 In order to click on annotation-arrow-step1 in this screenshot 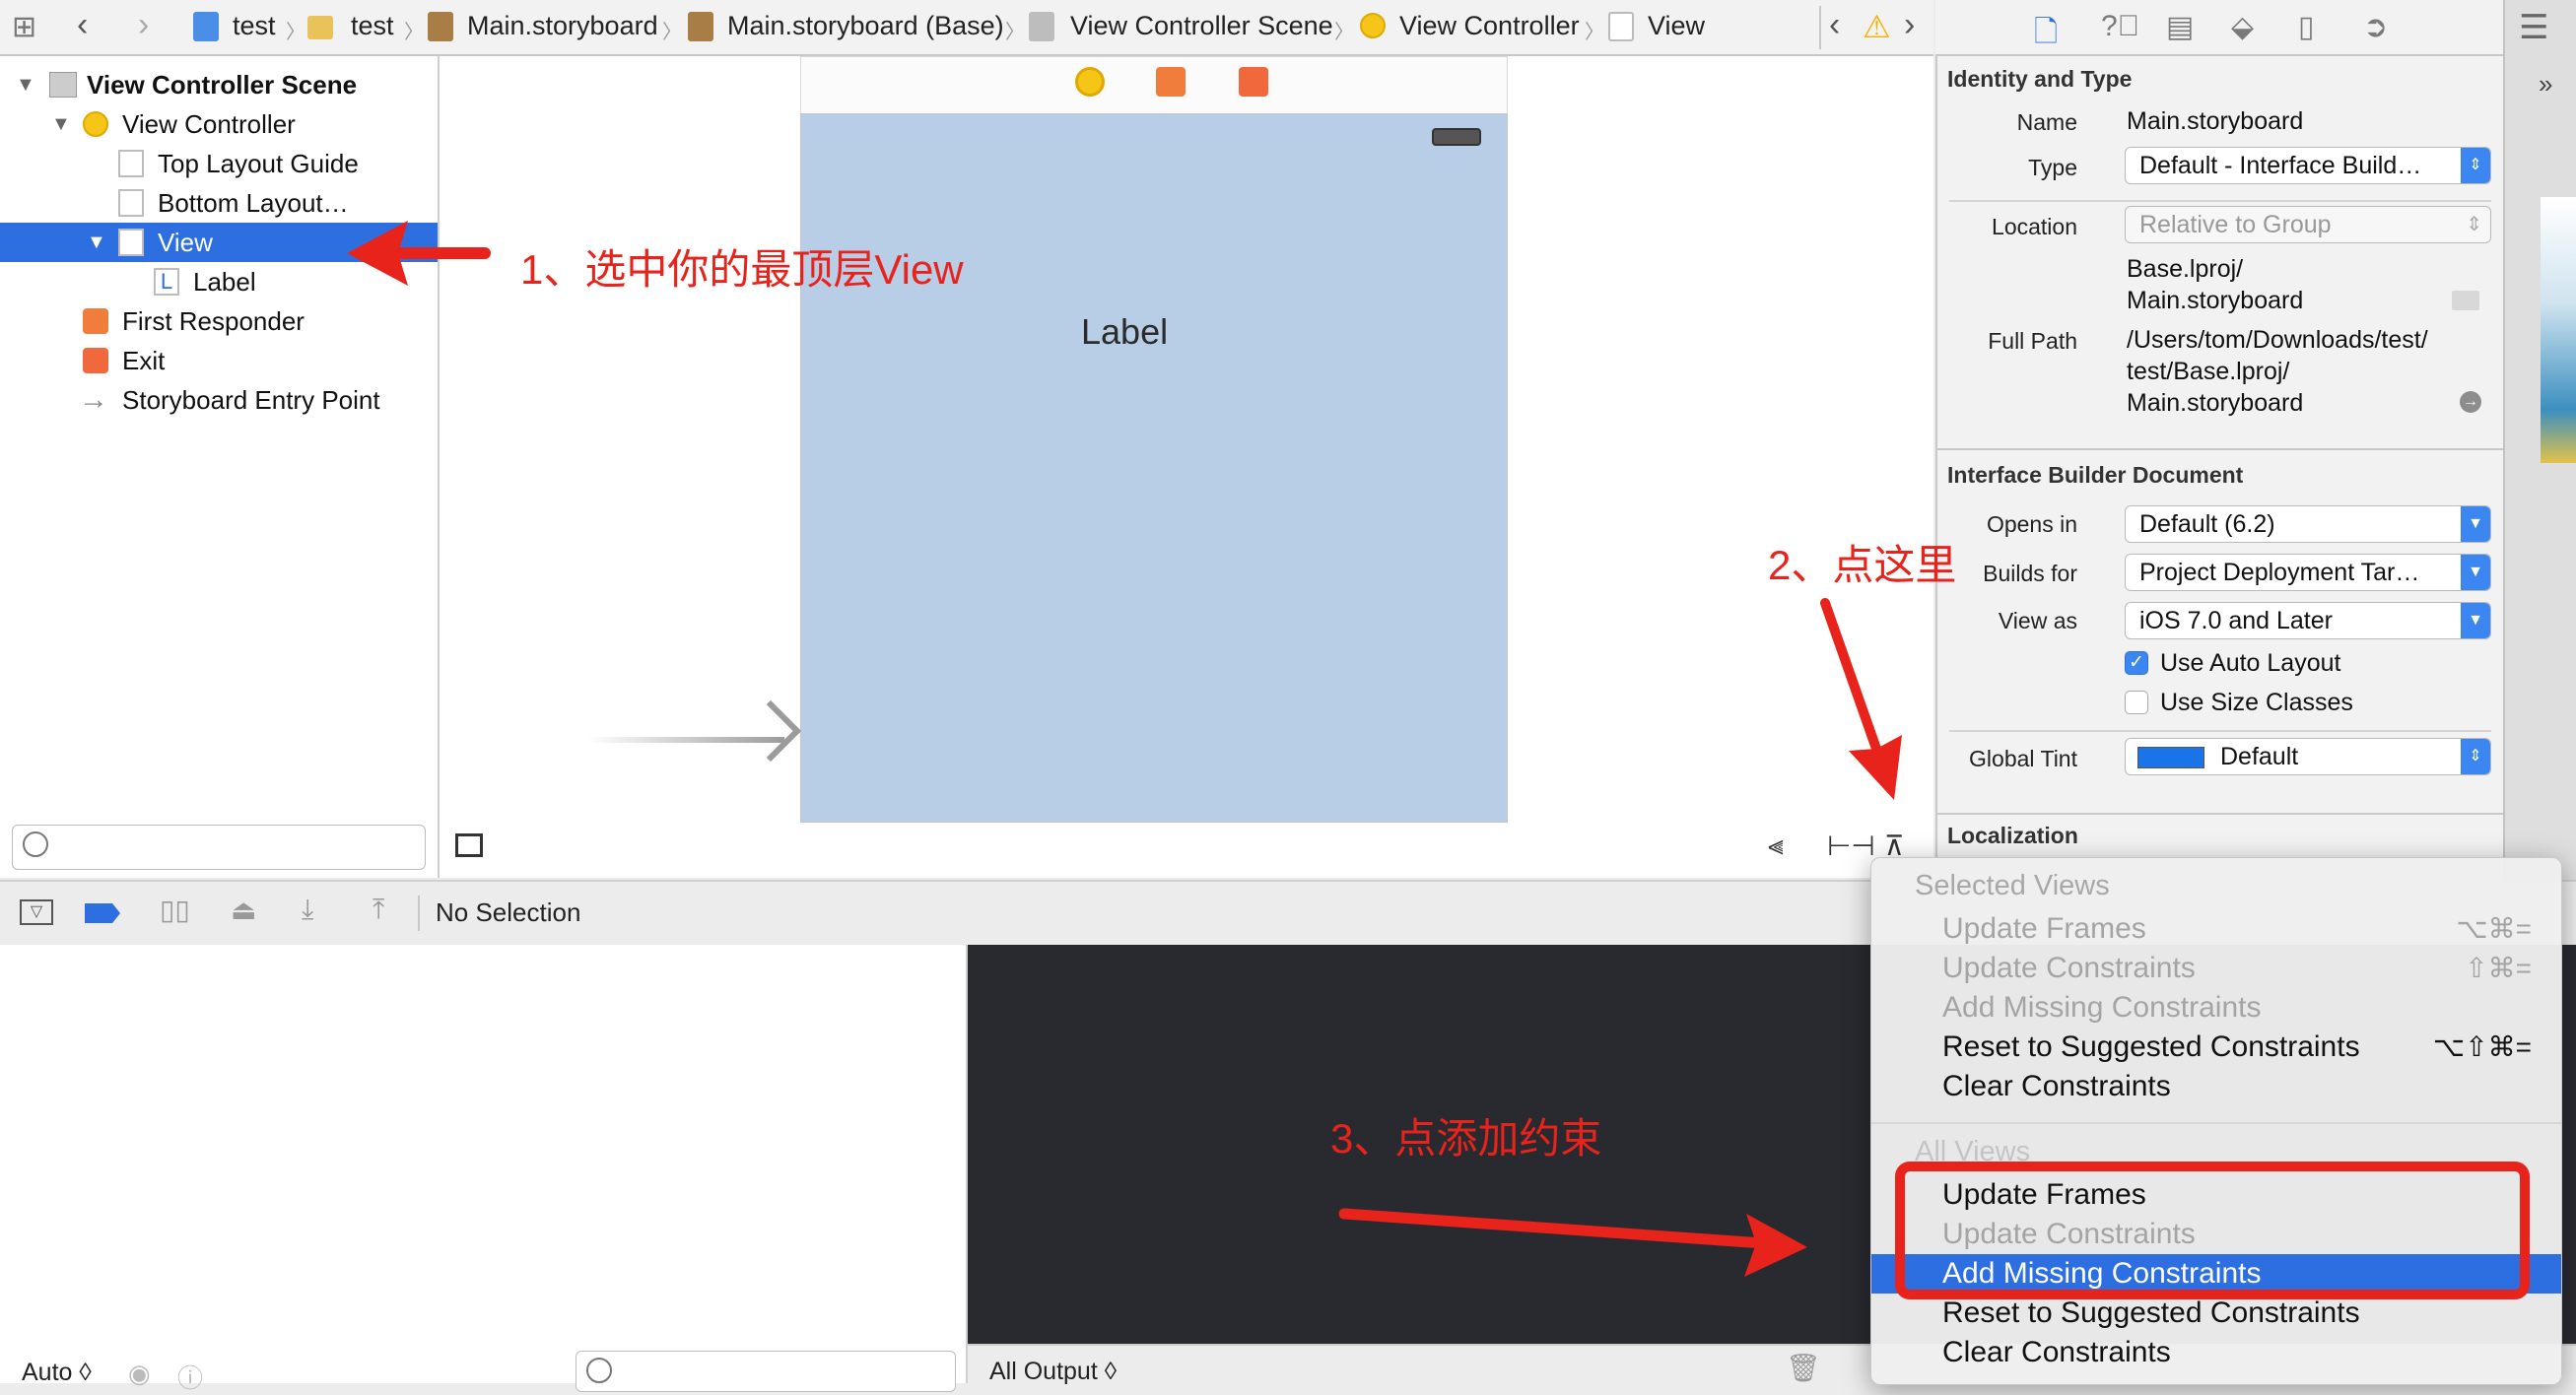, I will do `click(419, 253)`.